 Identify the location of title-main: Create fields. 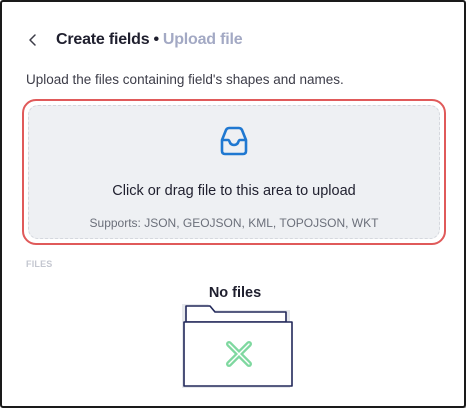
(103, 39).